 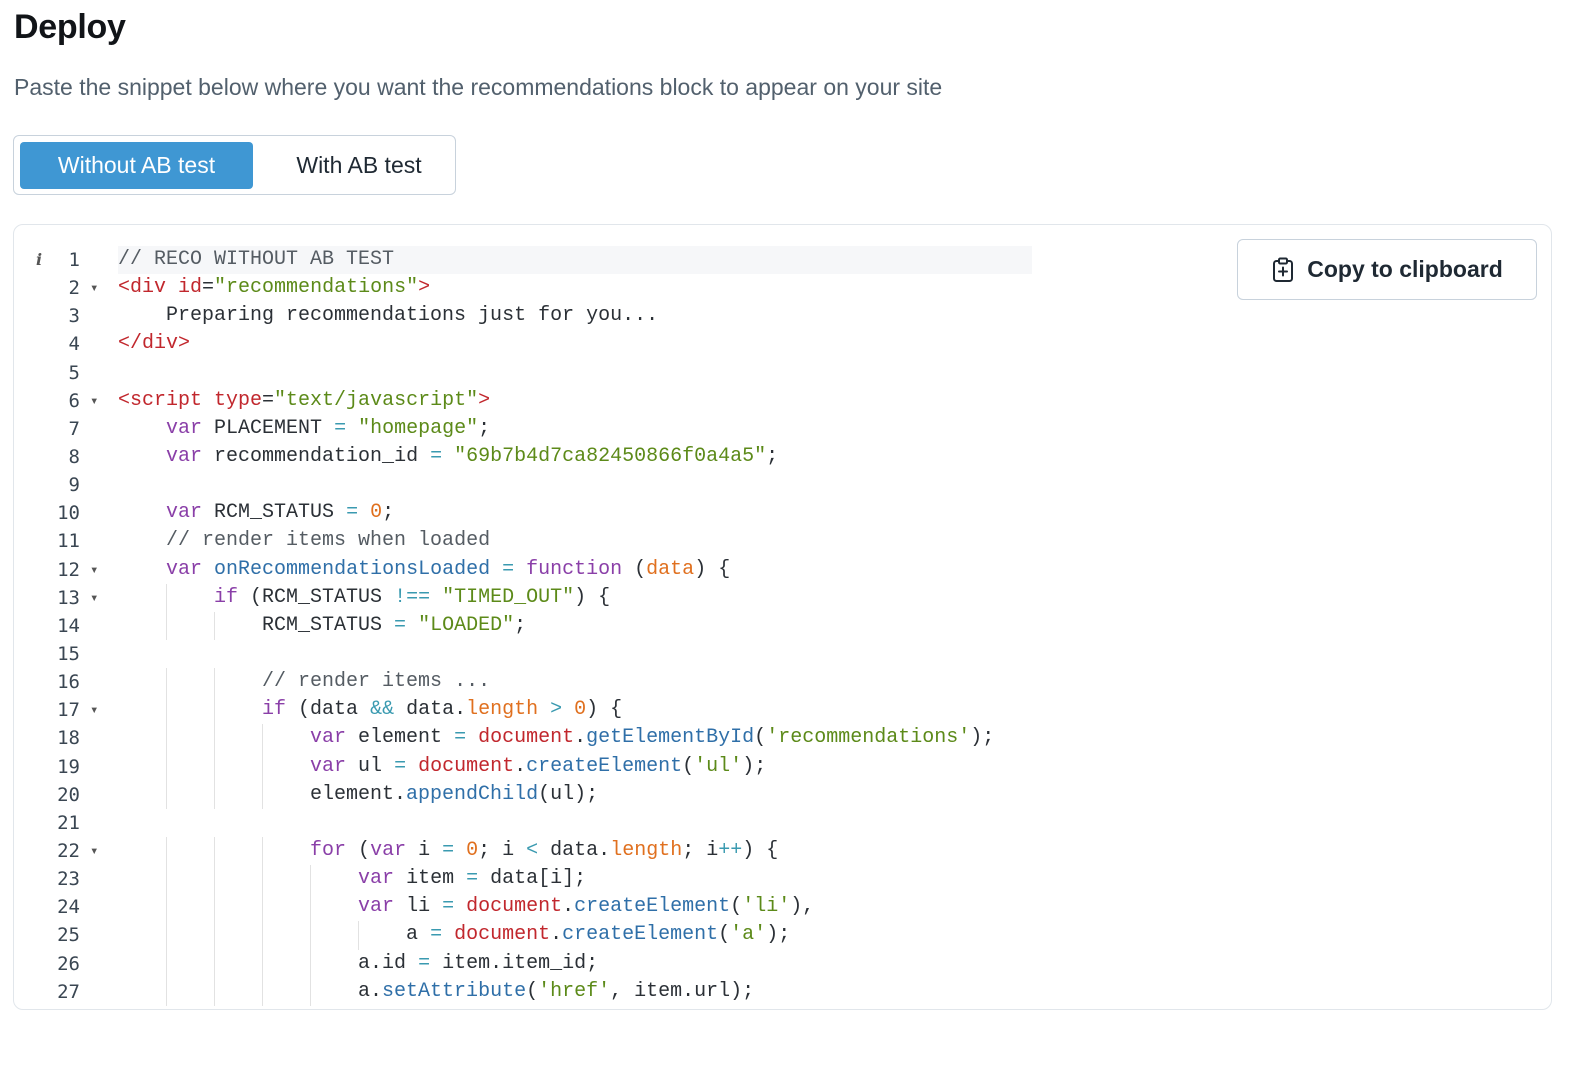 I want to click on clipboard-icon, so click(x=1283, y=269).